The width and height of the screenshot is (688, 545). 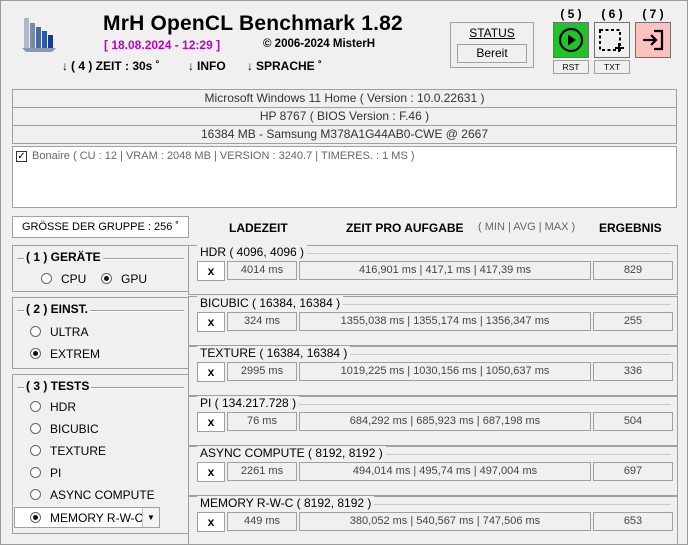 What do you see at coordinates (262, 371) in the screenshot?
I see `load-time-field: 2995 ms` at bounding box center [262, 371].